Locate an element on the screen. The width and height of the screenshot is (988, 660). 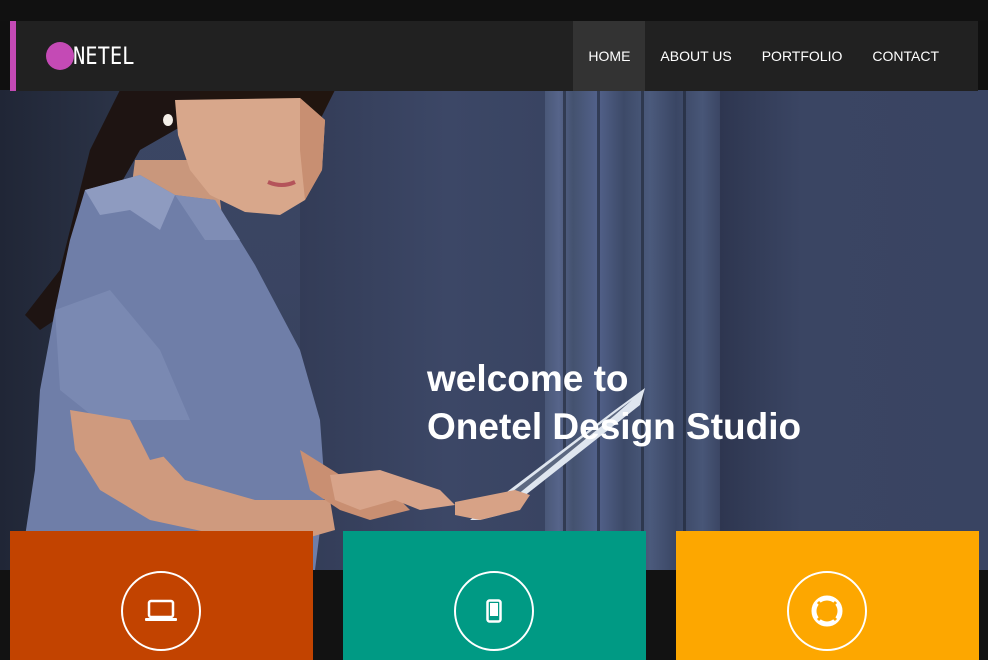
laptop-icon is located at coordinates (161, 610).